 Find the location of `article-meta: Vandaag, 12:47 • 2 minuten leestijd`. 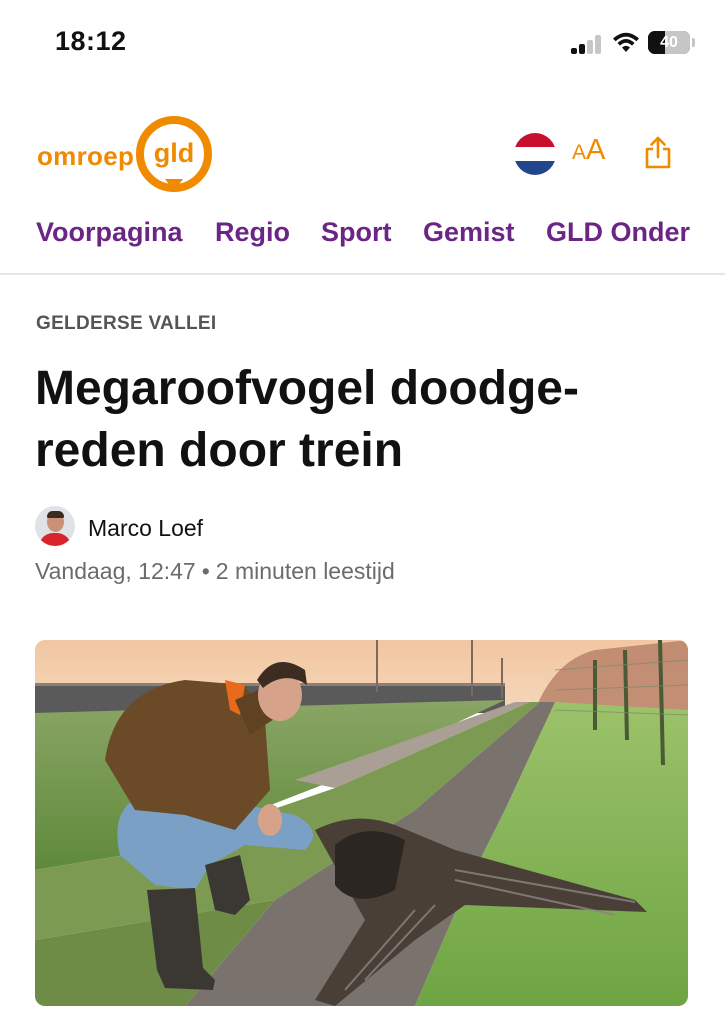

article-meta: Vandaag, 12:47 • 2 minuten leestijd is located at coordinates (215, 571).